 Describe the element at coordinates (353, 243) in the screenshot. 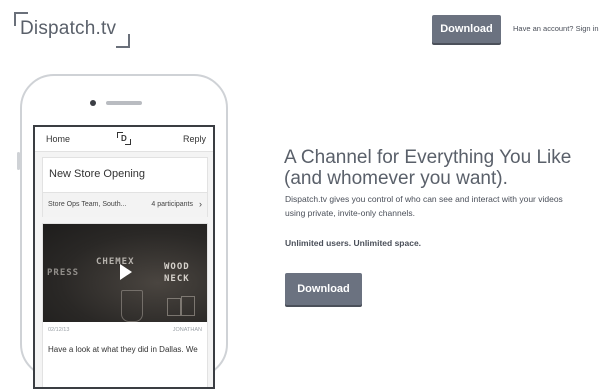

I see `hero-tagline: Unlimited users. Unlimited space.` at that location.